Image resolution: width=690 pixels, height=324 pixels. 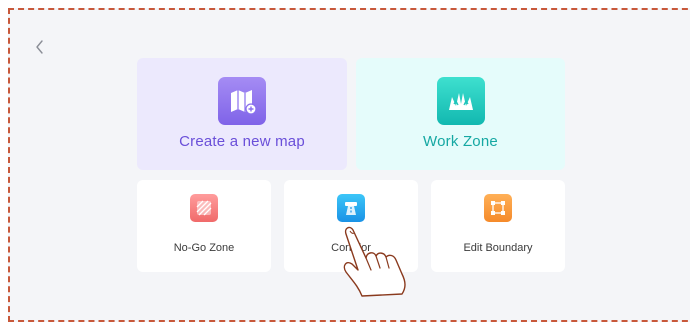 What do you see at coordinates (498, 226) in the screenshot?
I see `edit-boundary-button: Edit Boundary` at bounding box center [498, 226].